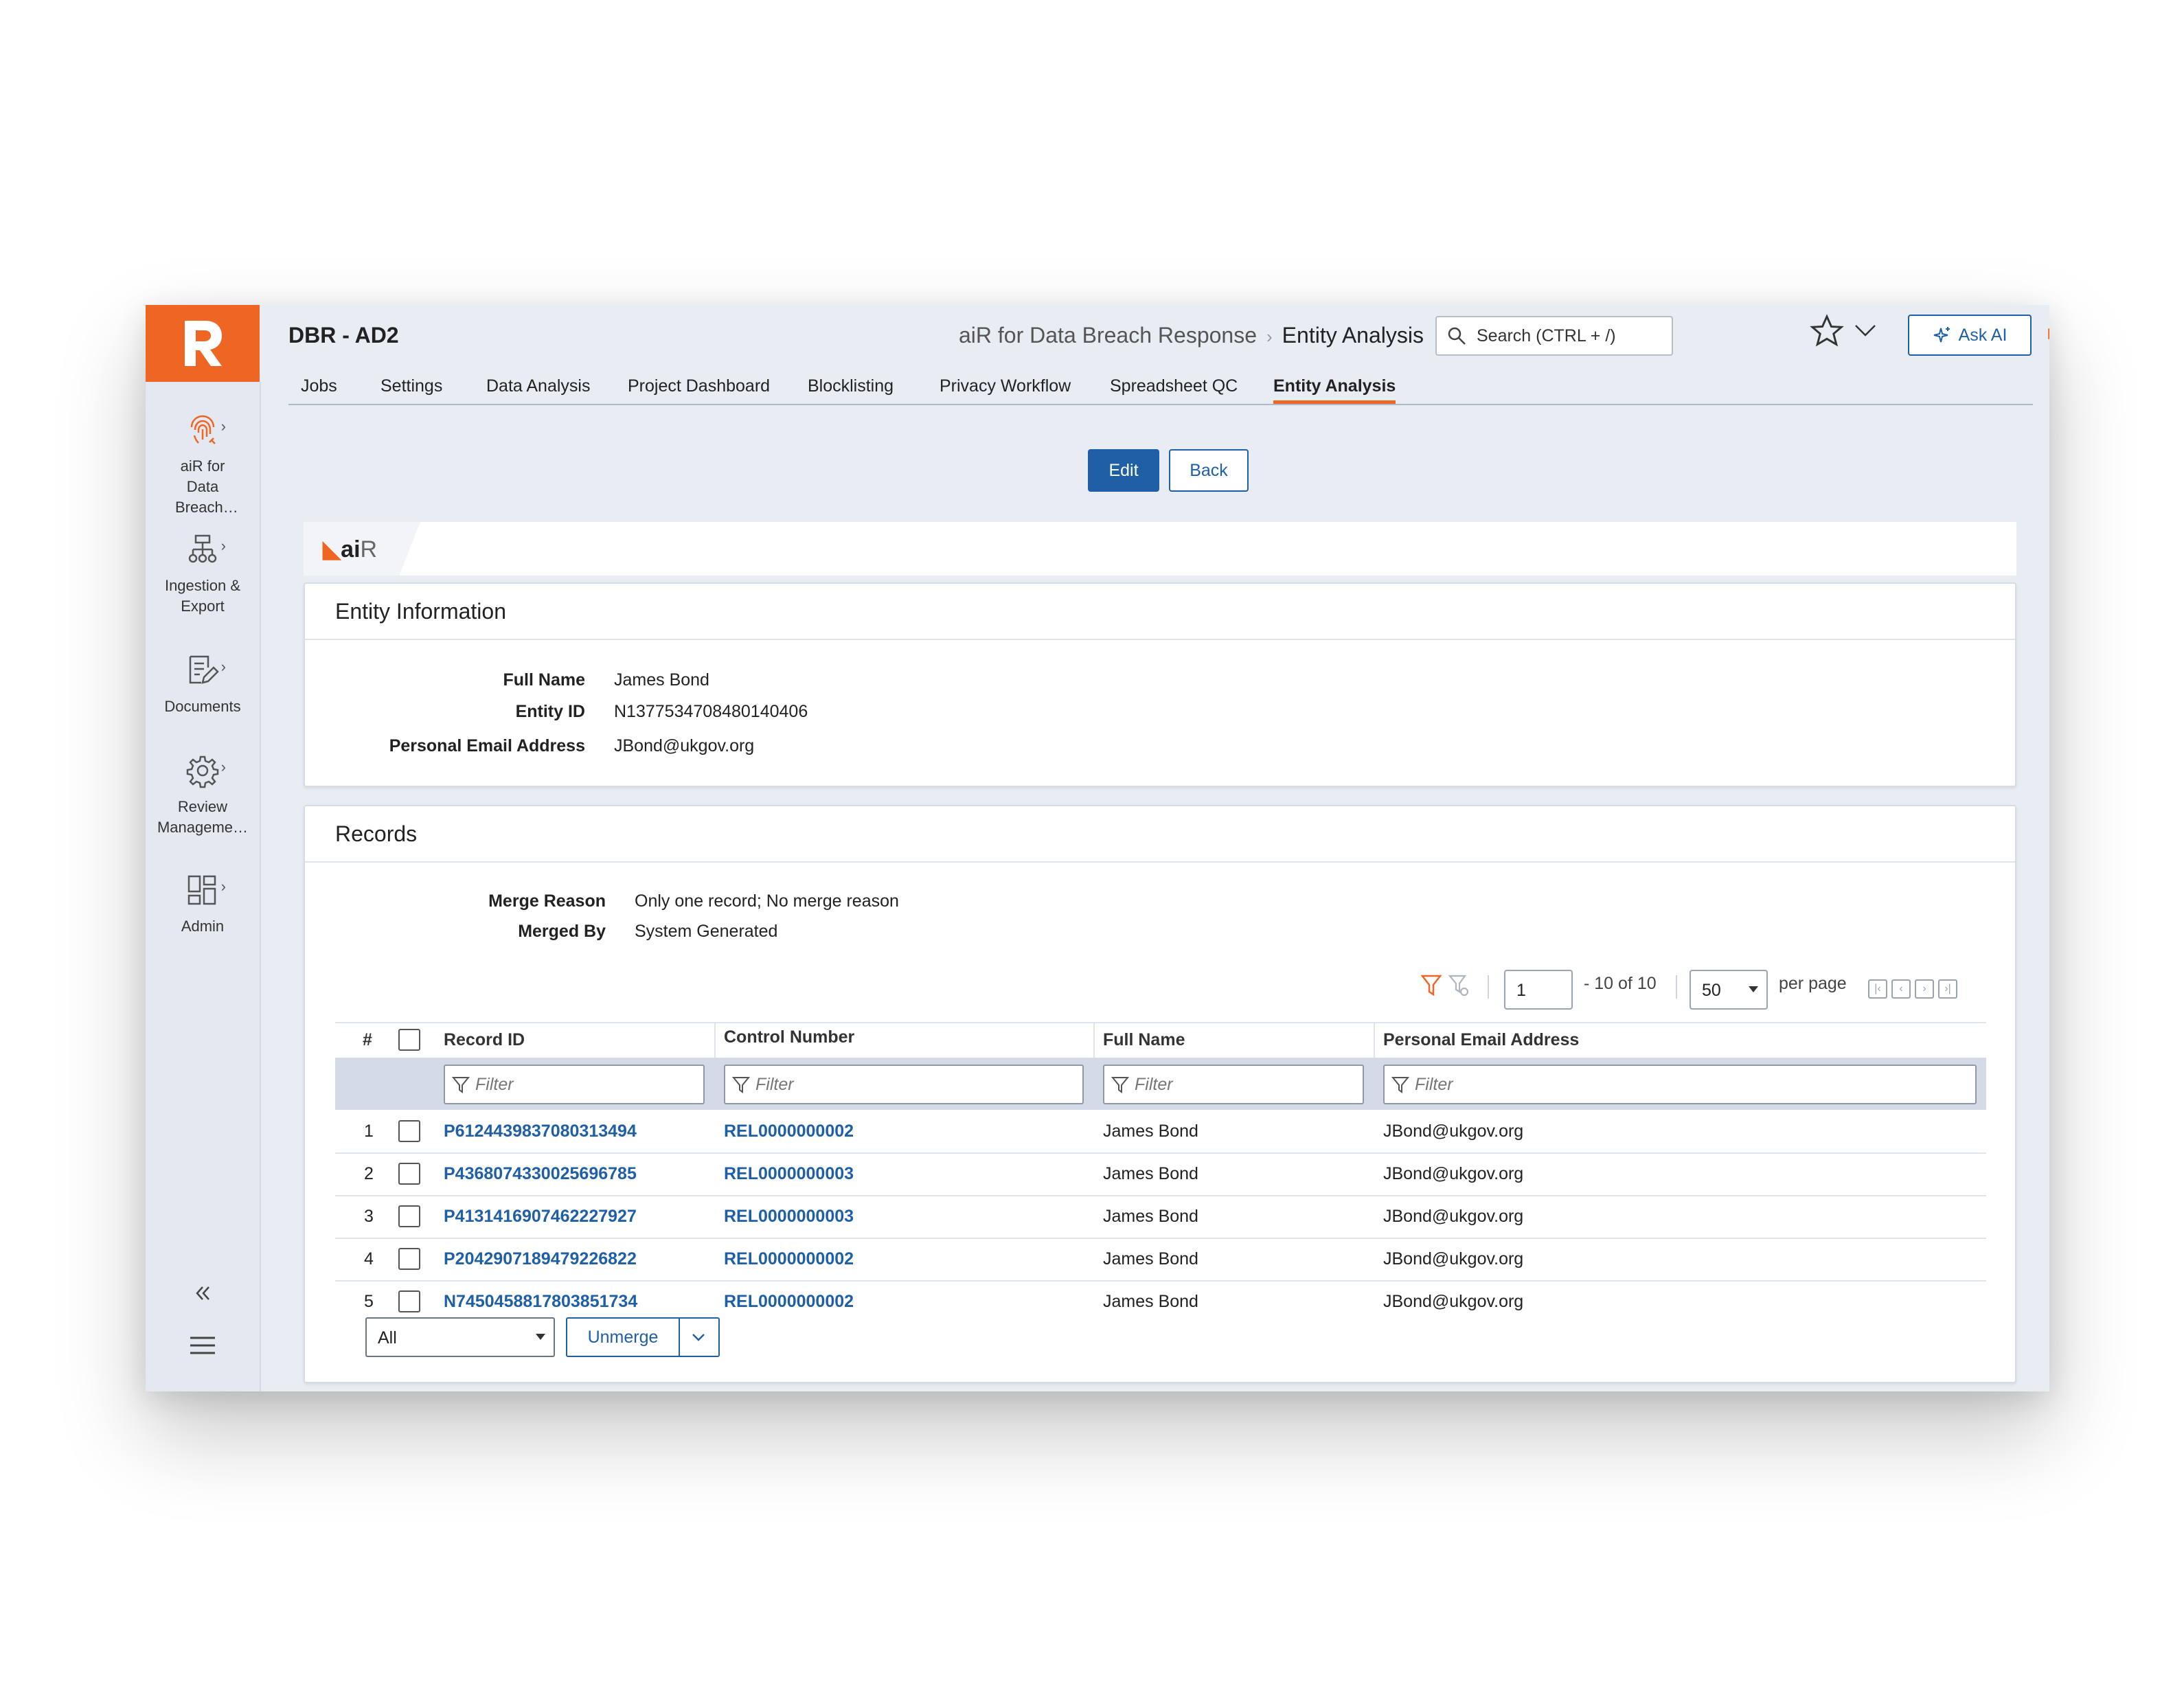  I want to click on chevron-down-icon, so click(1865, 332).